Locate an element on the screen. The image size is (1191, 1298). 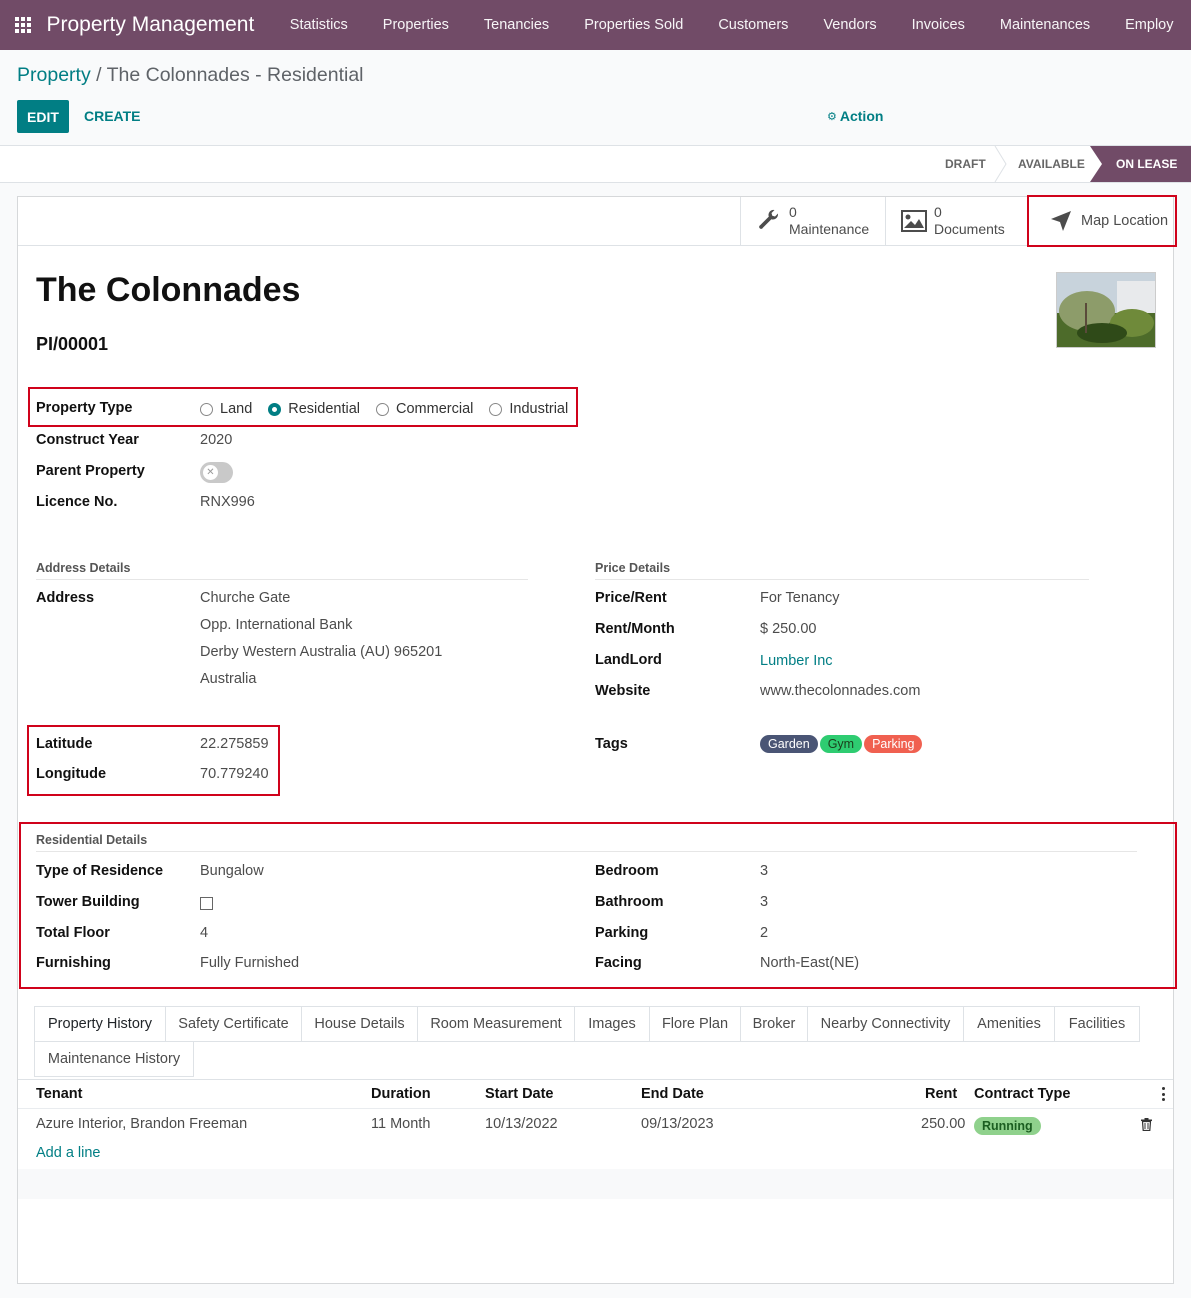
construct-year-label: Construct Year is located at coordinates (87, 440).